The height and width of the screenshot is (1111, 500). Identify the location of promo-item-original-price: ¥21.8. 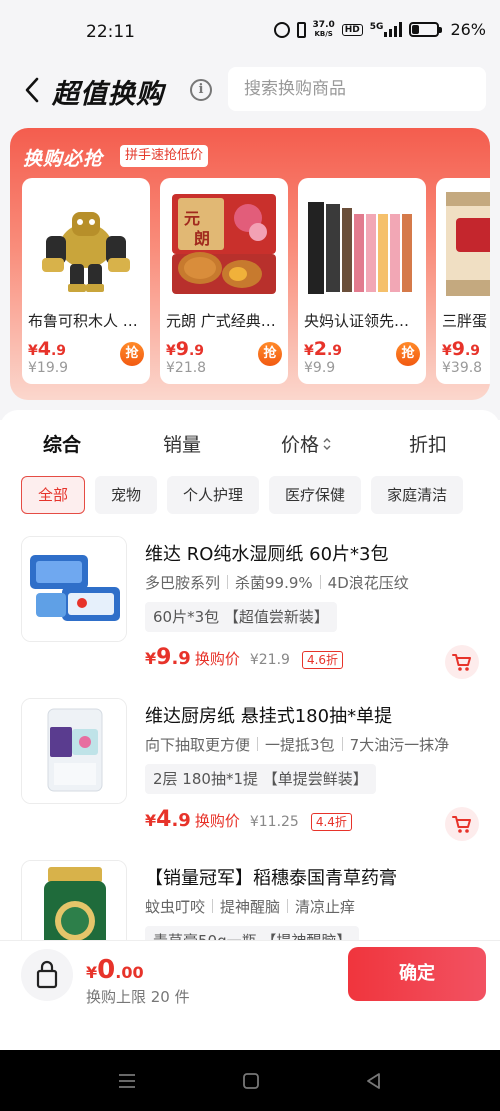
(186, 368).